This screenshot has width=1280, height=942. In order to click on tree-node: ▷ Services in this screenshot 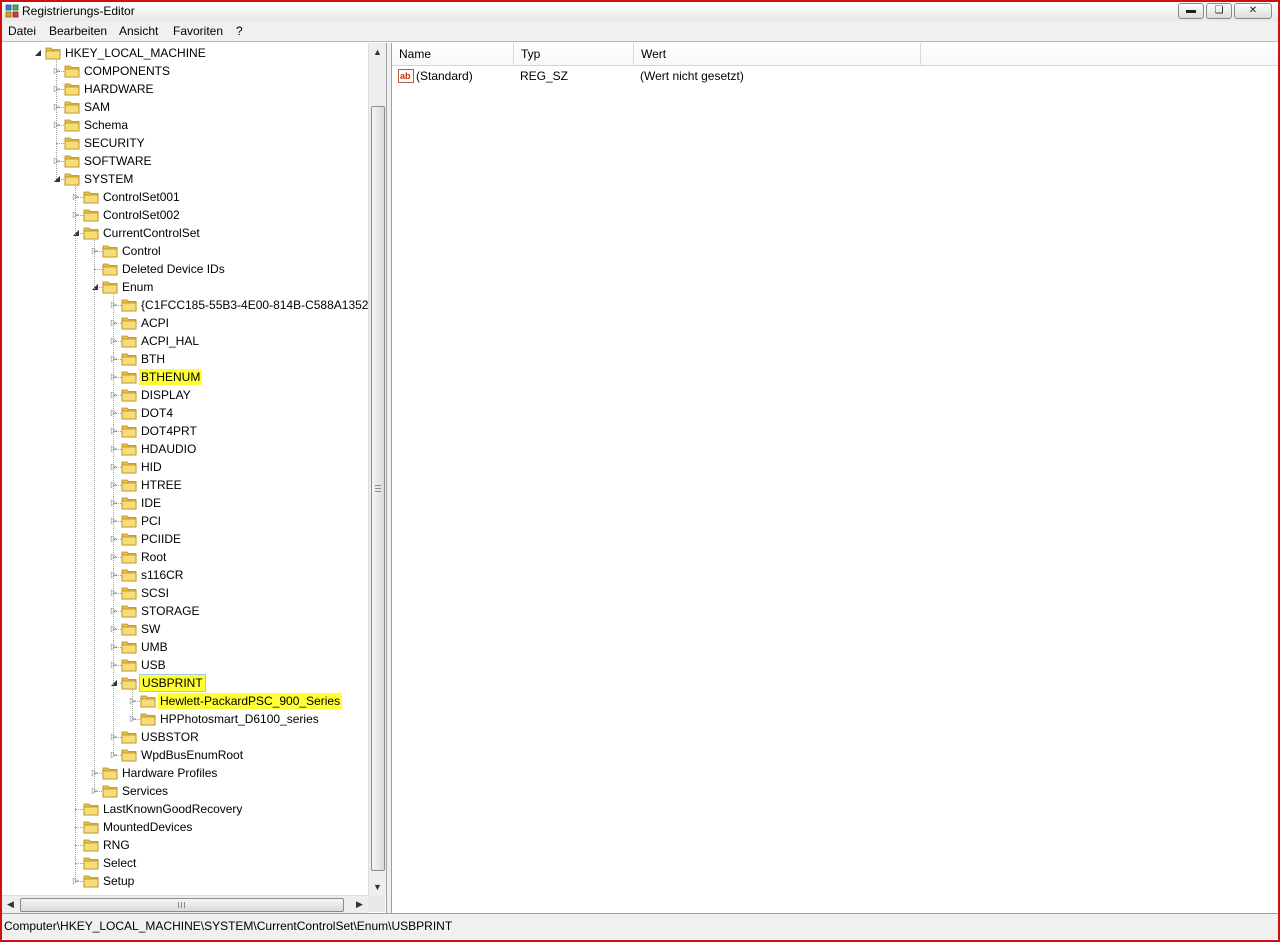, I will do `click(194, 791)`.